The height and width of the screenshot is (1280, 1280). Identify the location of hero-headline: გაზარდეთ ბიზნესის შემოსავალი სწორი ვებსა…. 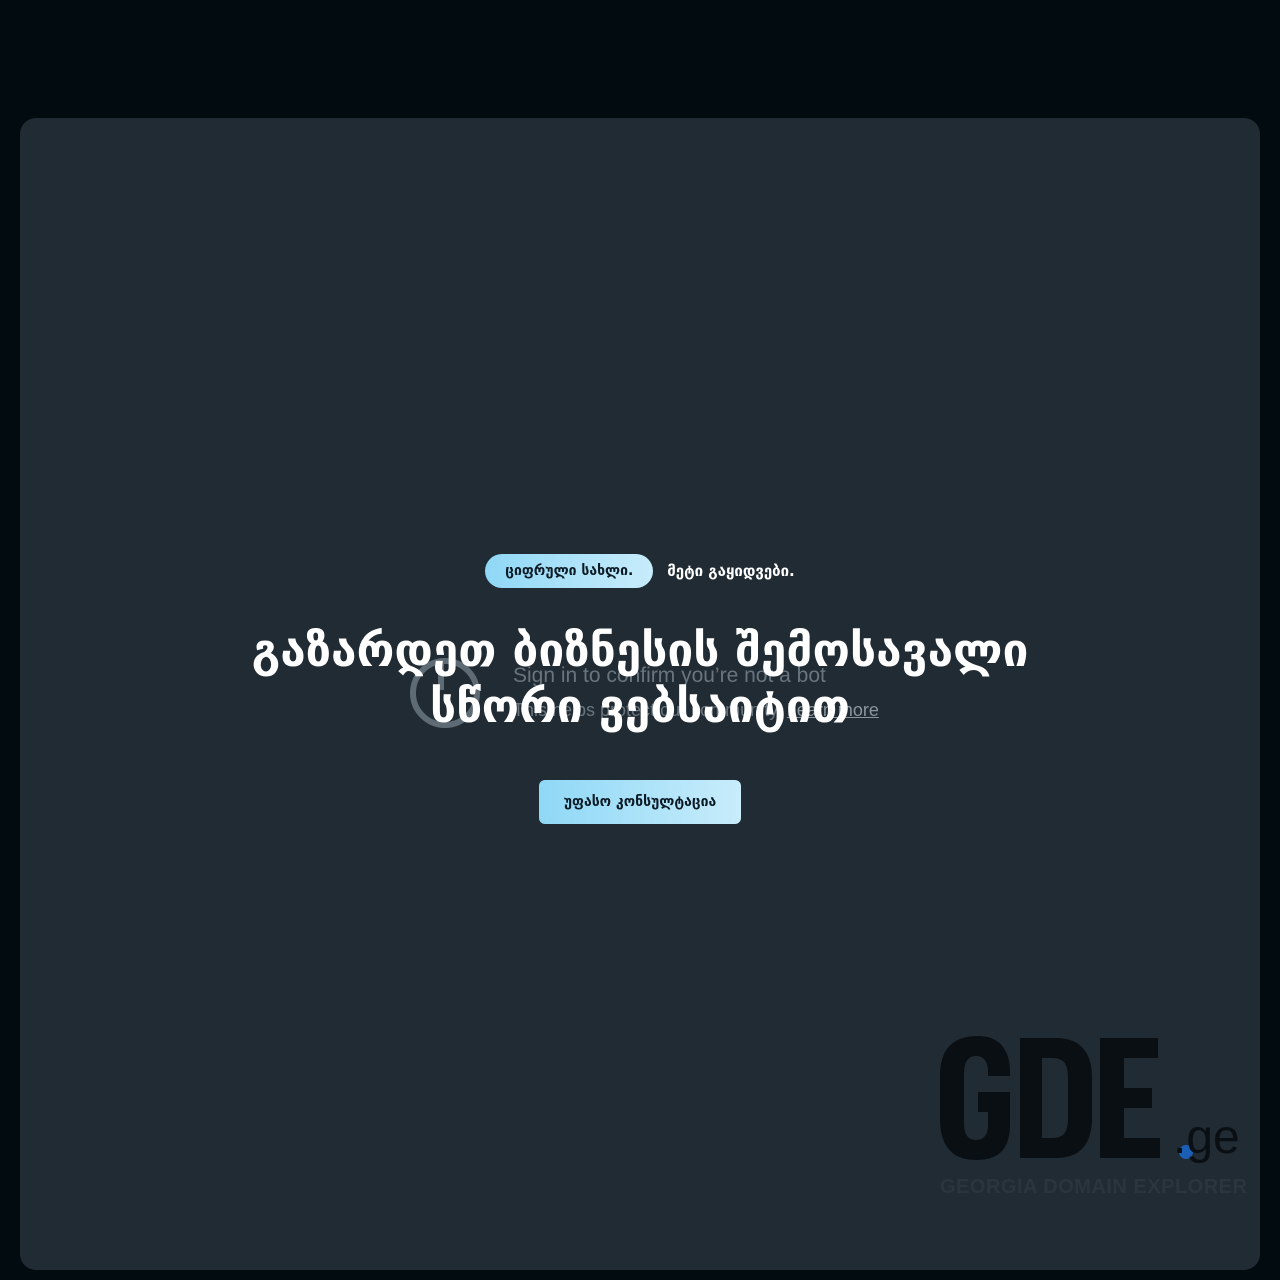
(640, 678).